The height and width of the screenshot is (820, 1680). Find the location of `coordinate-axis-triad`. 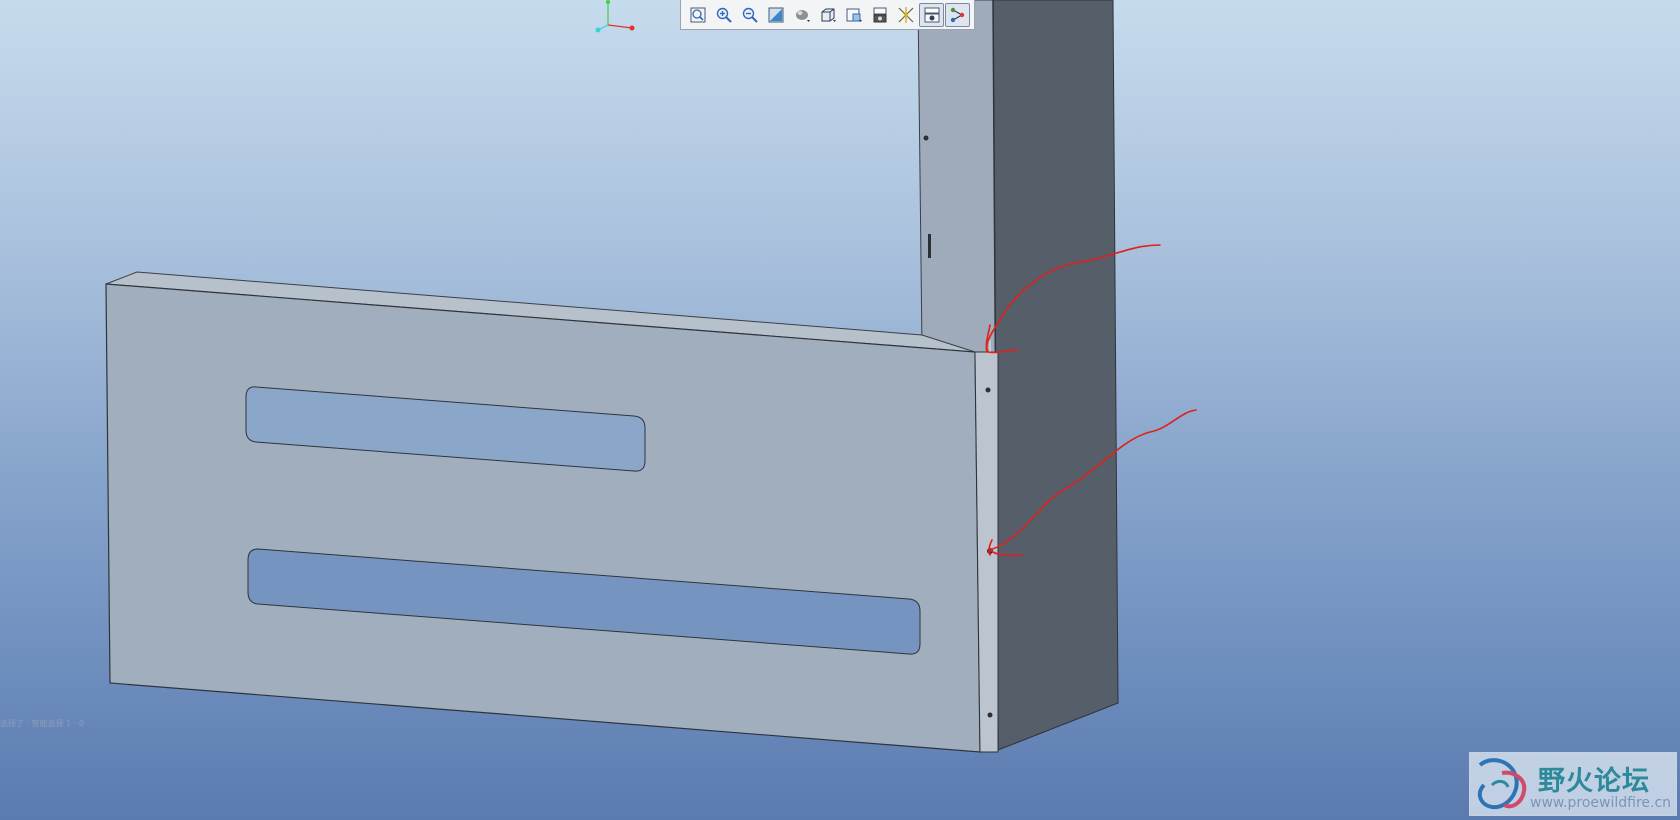

coordinate-axis-triad is located at coordinates (615, 16).